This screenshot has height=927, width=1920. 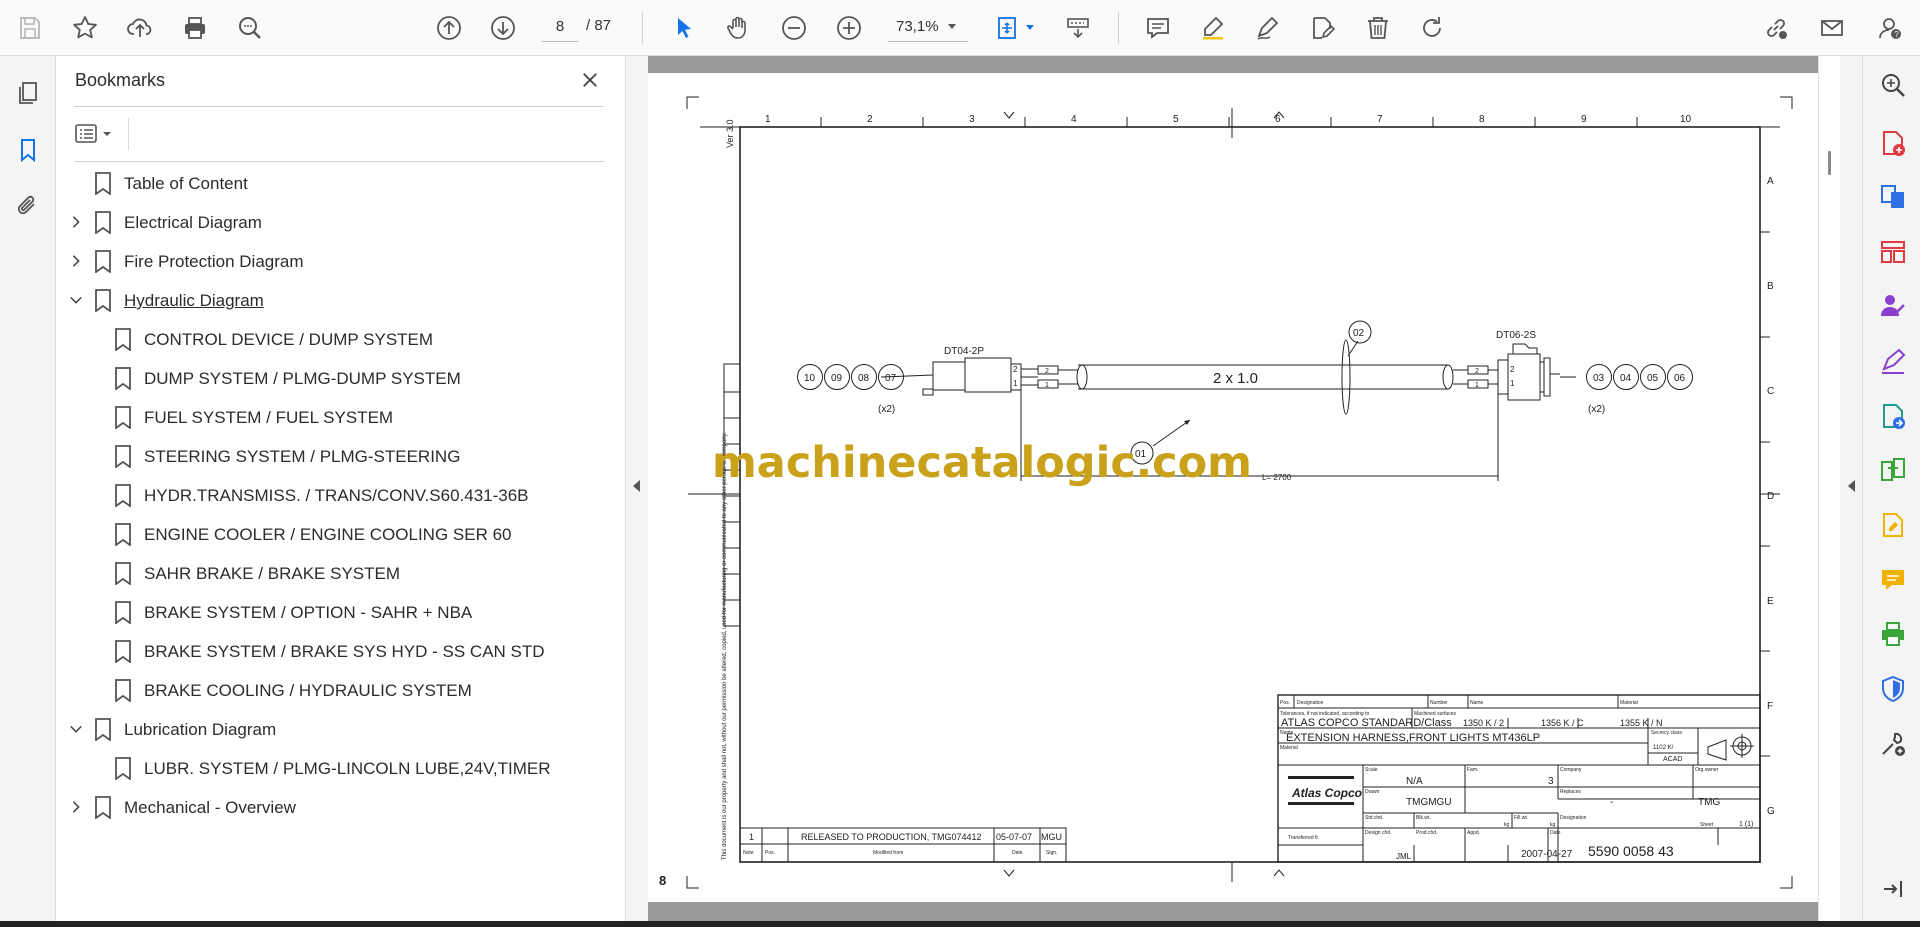 What do you see at coordinates (1893, 744) in the screenshot?
I see `more-tools-icon` at bounding box center [1893, 744].